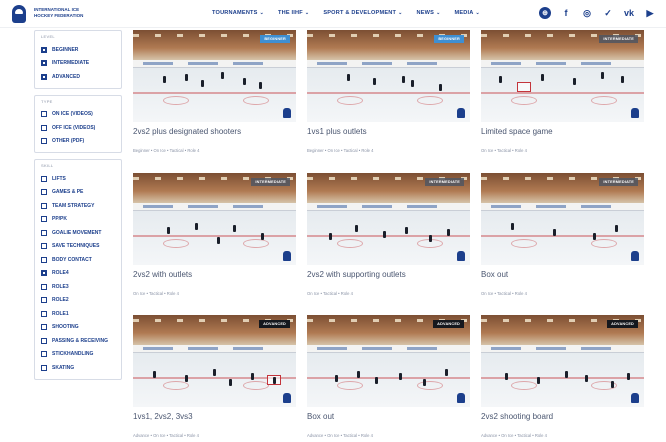 This screenshot has height=442, width=666. Describe the element at coordinates (587, 13) in the screenshot. I see `instagram-icon: ◎` at that location.